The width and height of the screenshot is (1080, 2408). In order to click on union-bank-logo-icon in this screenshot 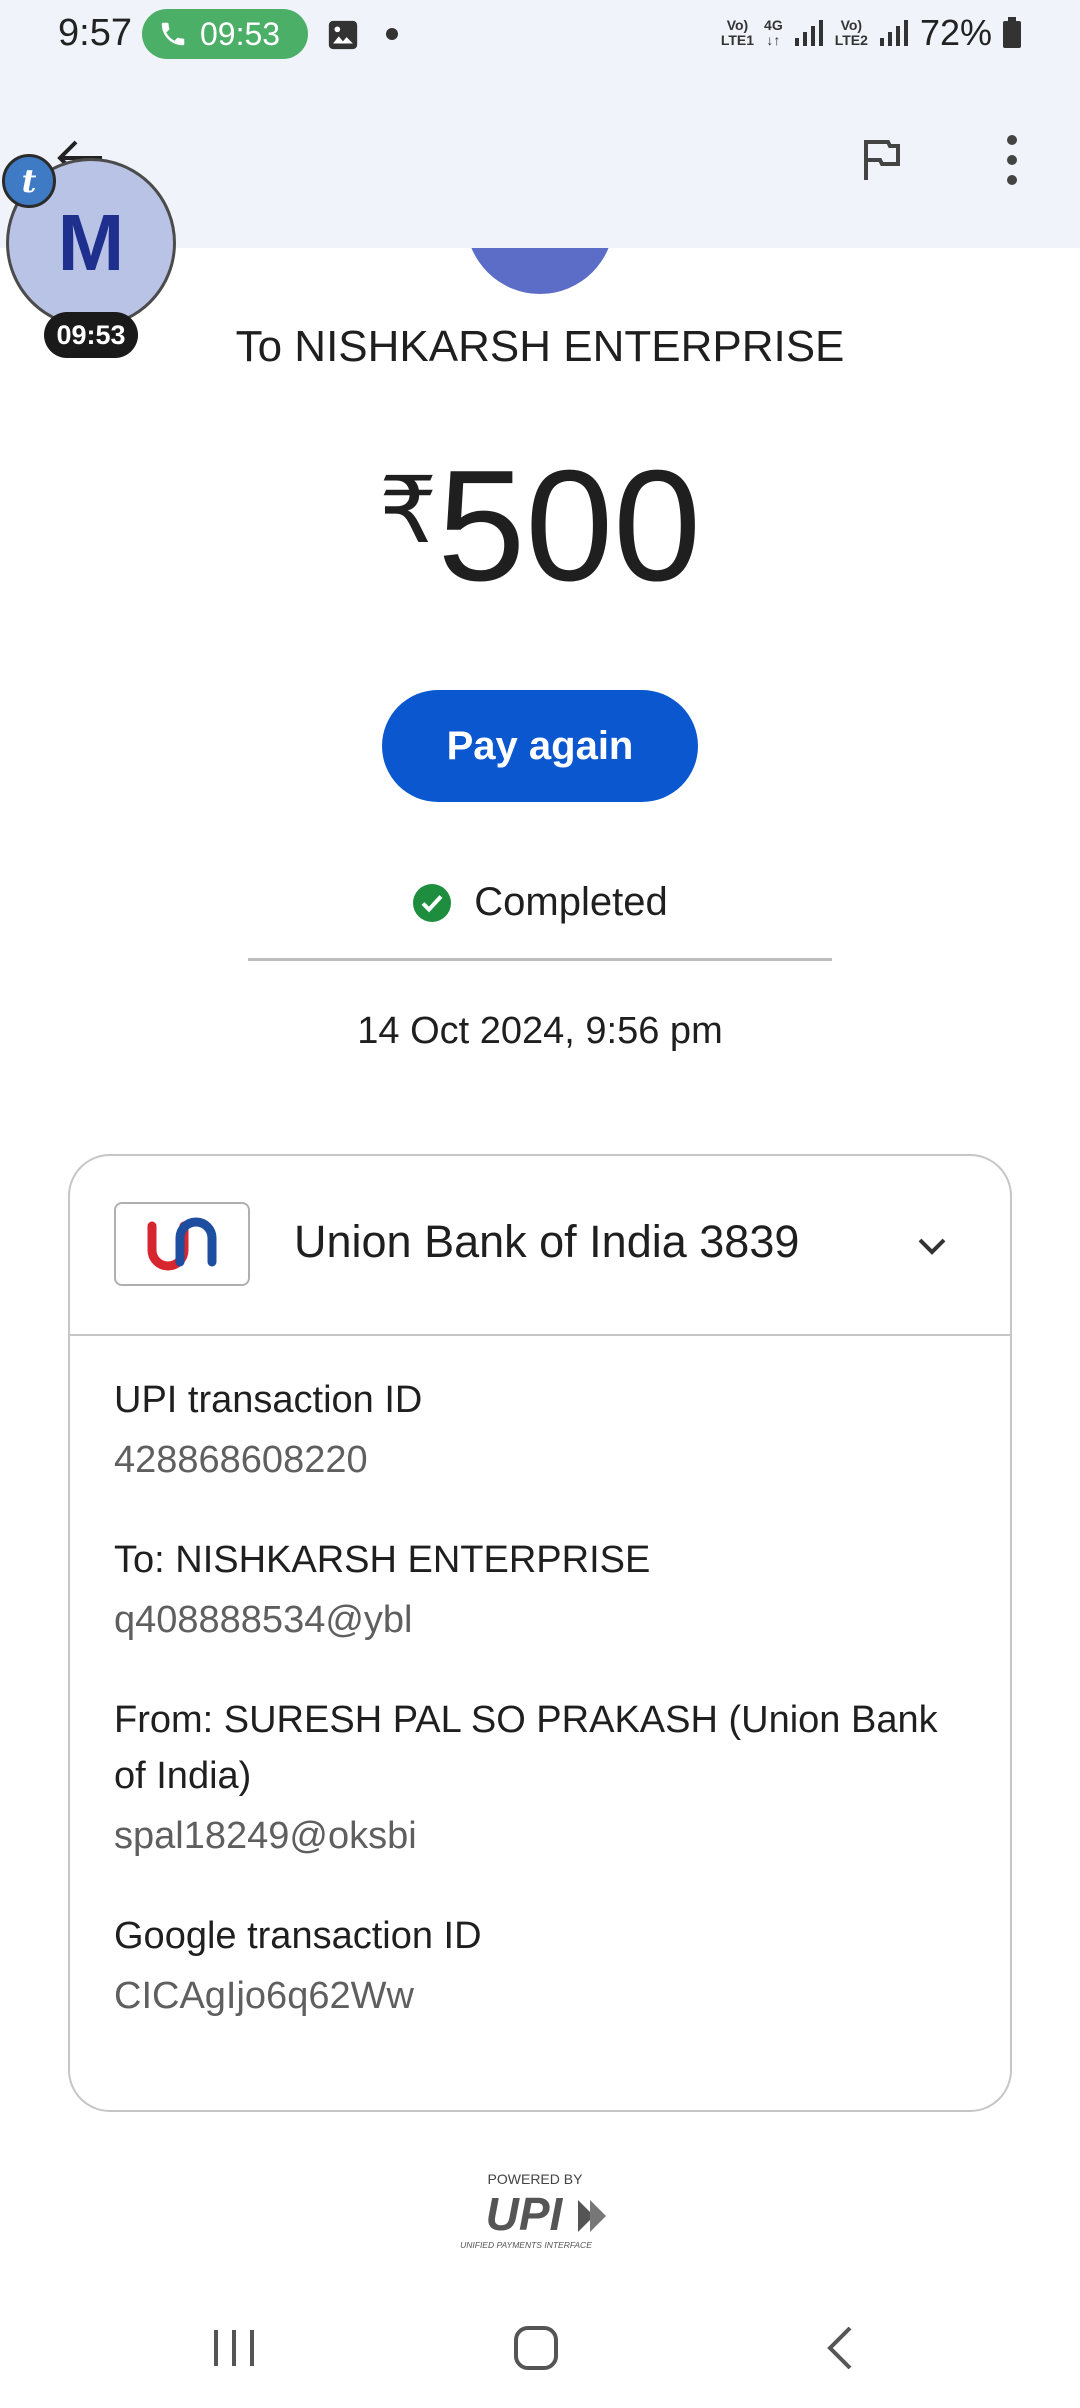, I will do `click(182, 1244)`.